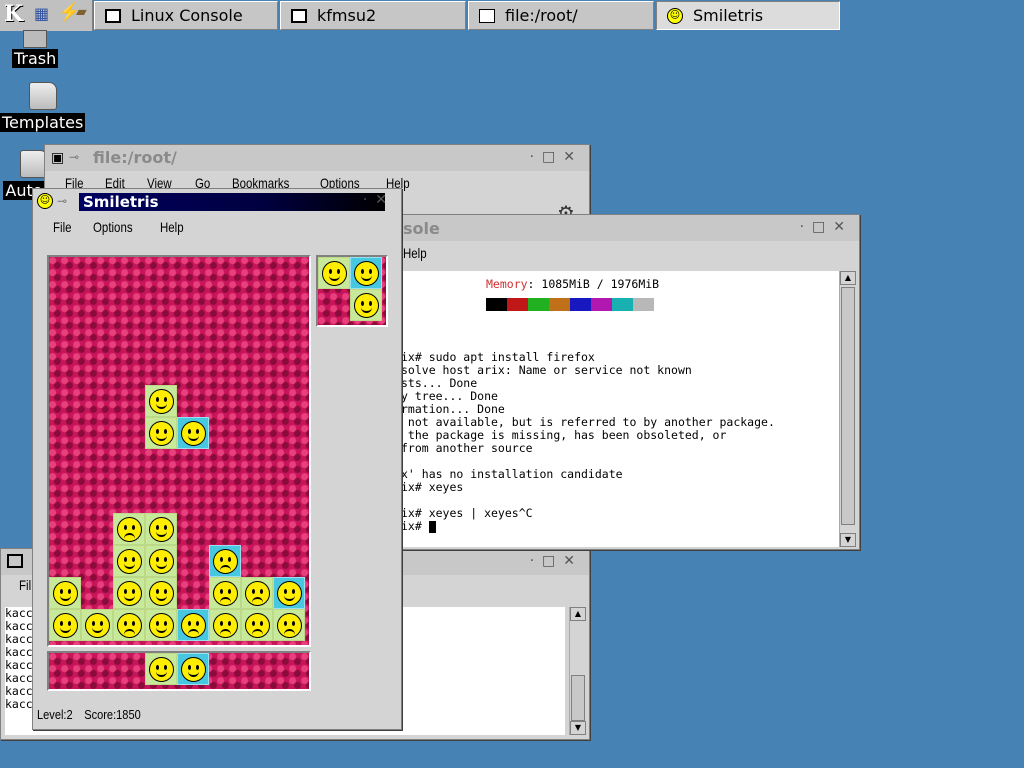  I want to click on task-file-root: file:/root/, so click(561, 15).